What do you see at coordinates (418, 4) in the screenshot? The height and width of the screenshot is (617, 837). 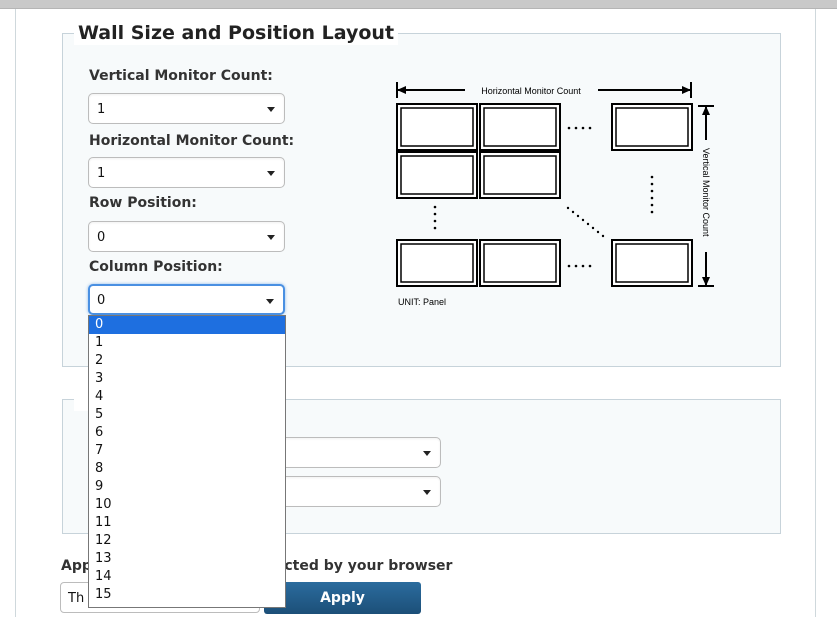 I see `browser-top-bar` at bounding box center [418, 4].